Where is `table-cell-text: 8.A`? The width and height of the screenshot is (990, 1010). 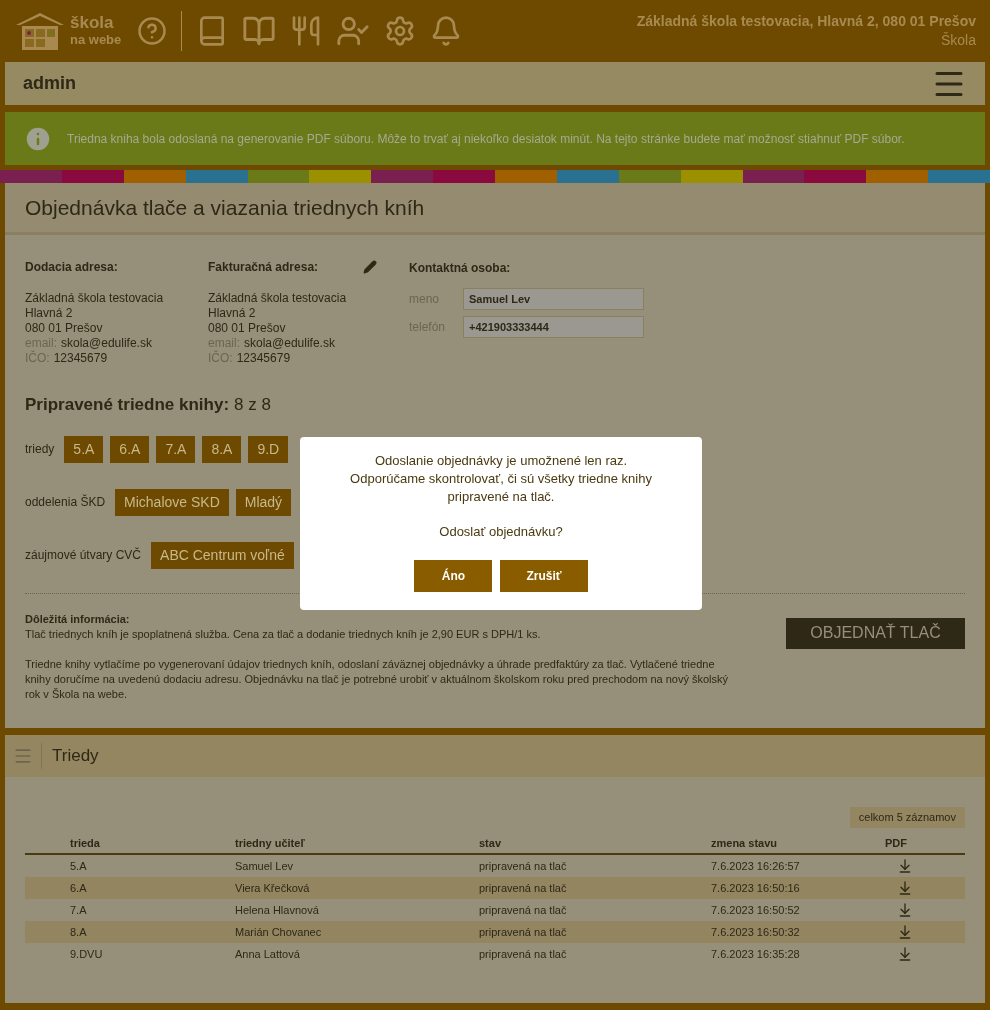 table-cell-text: 8.A is located at coordinates (78, 932).